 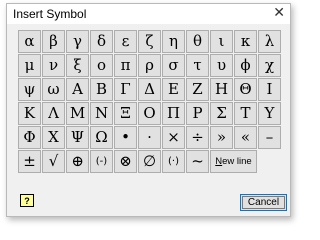 I want to click on symbol-button: Θ, so click(x=245, y=89).